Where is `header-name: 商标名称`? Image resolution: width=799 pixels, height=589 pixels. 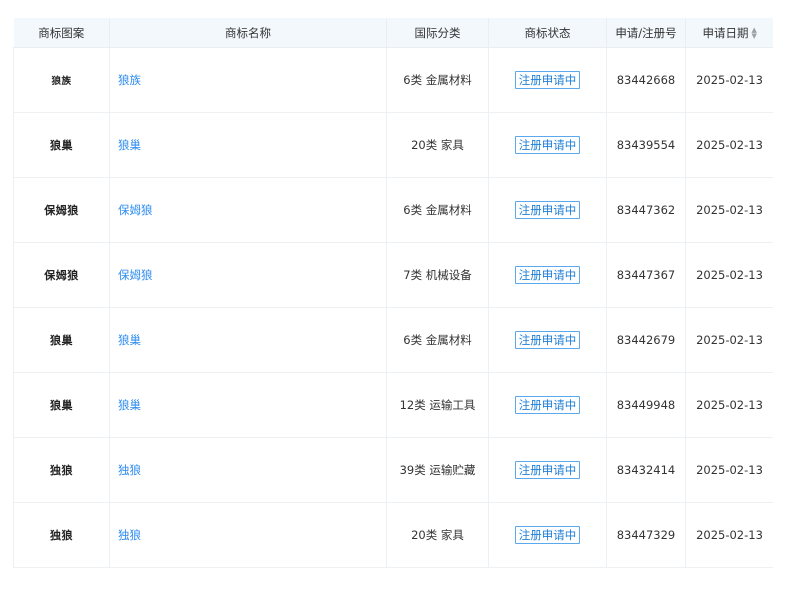 header-name: 商标名称 is located at coordinates (248, 33).